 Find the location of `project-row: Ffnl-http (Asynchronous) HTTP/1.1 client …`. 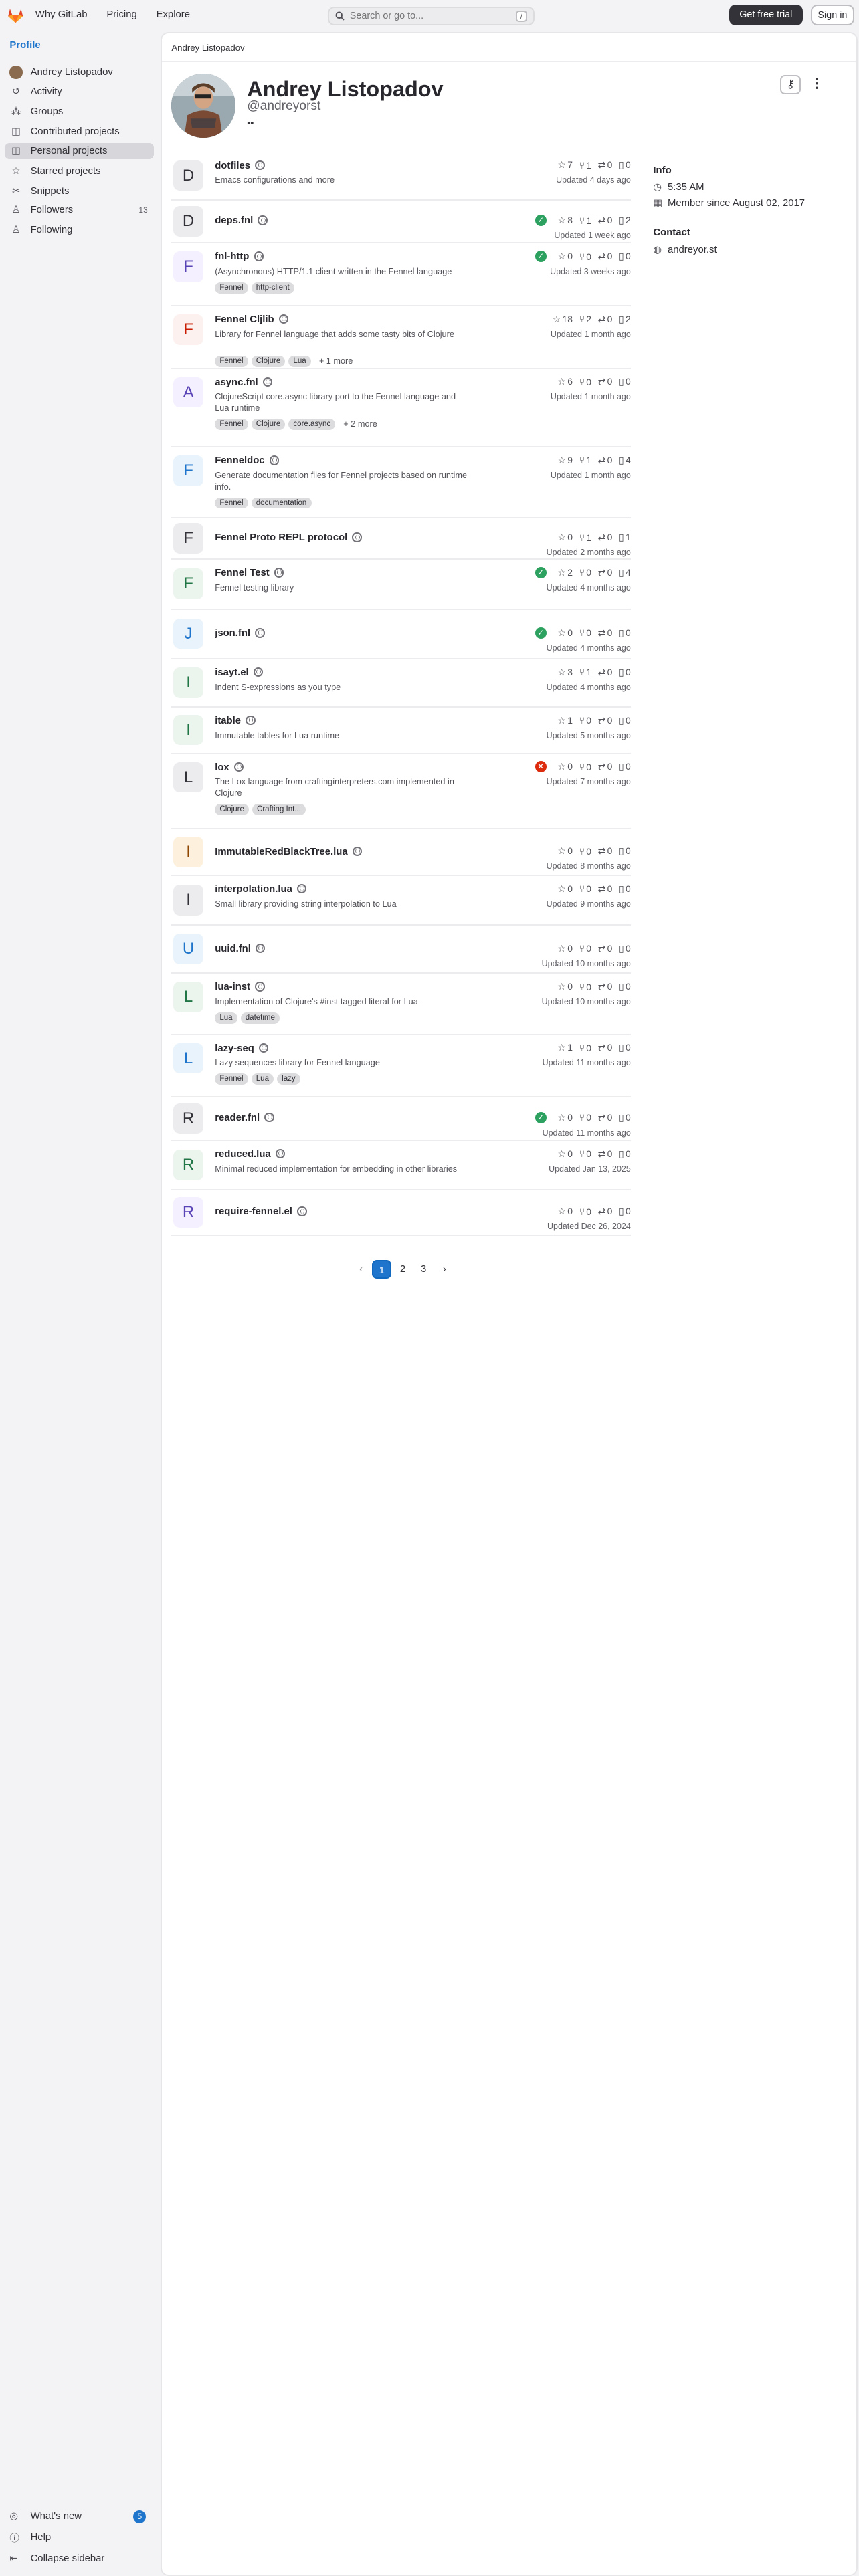

project-row: Ffnl-http (Asynchronous) HTTP/1.1 client … is located at coordinates (401, 275).